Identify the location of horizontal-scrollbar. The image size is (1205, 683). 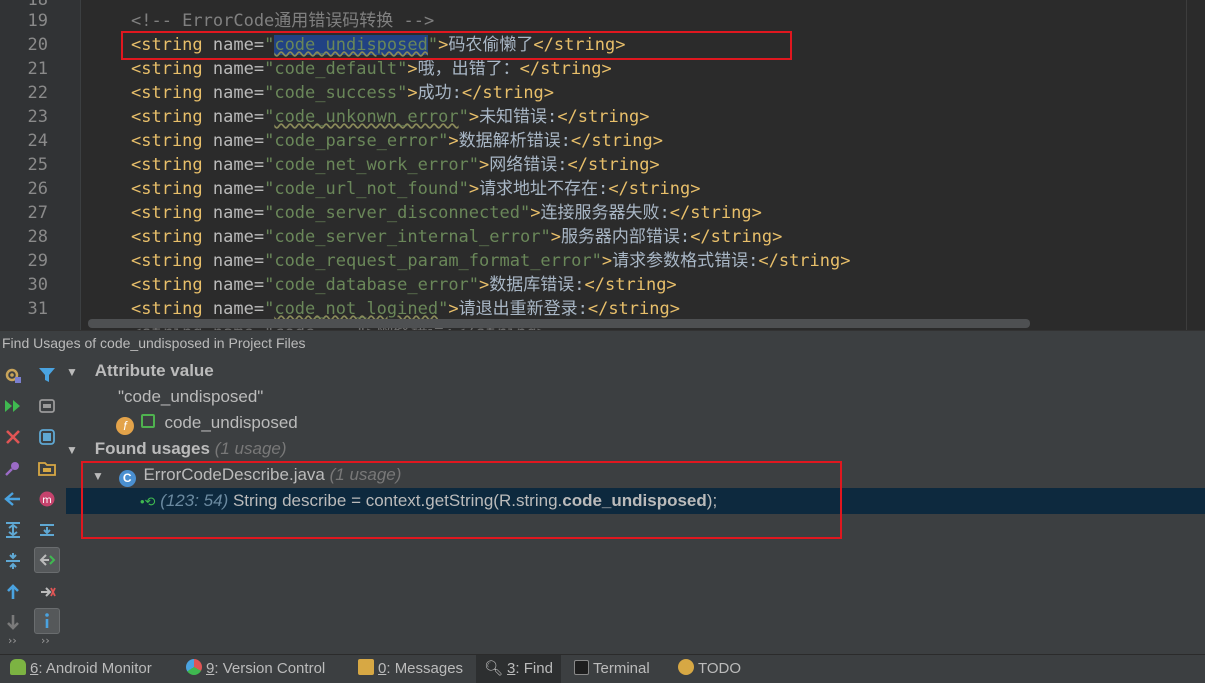
(559, 323).